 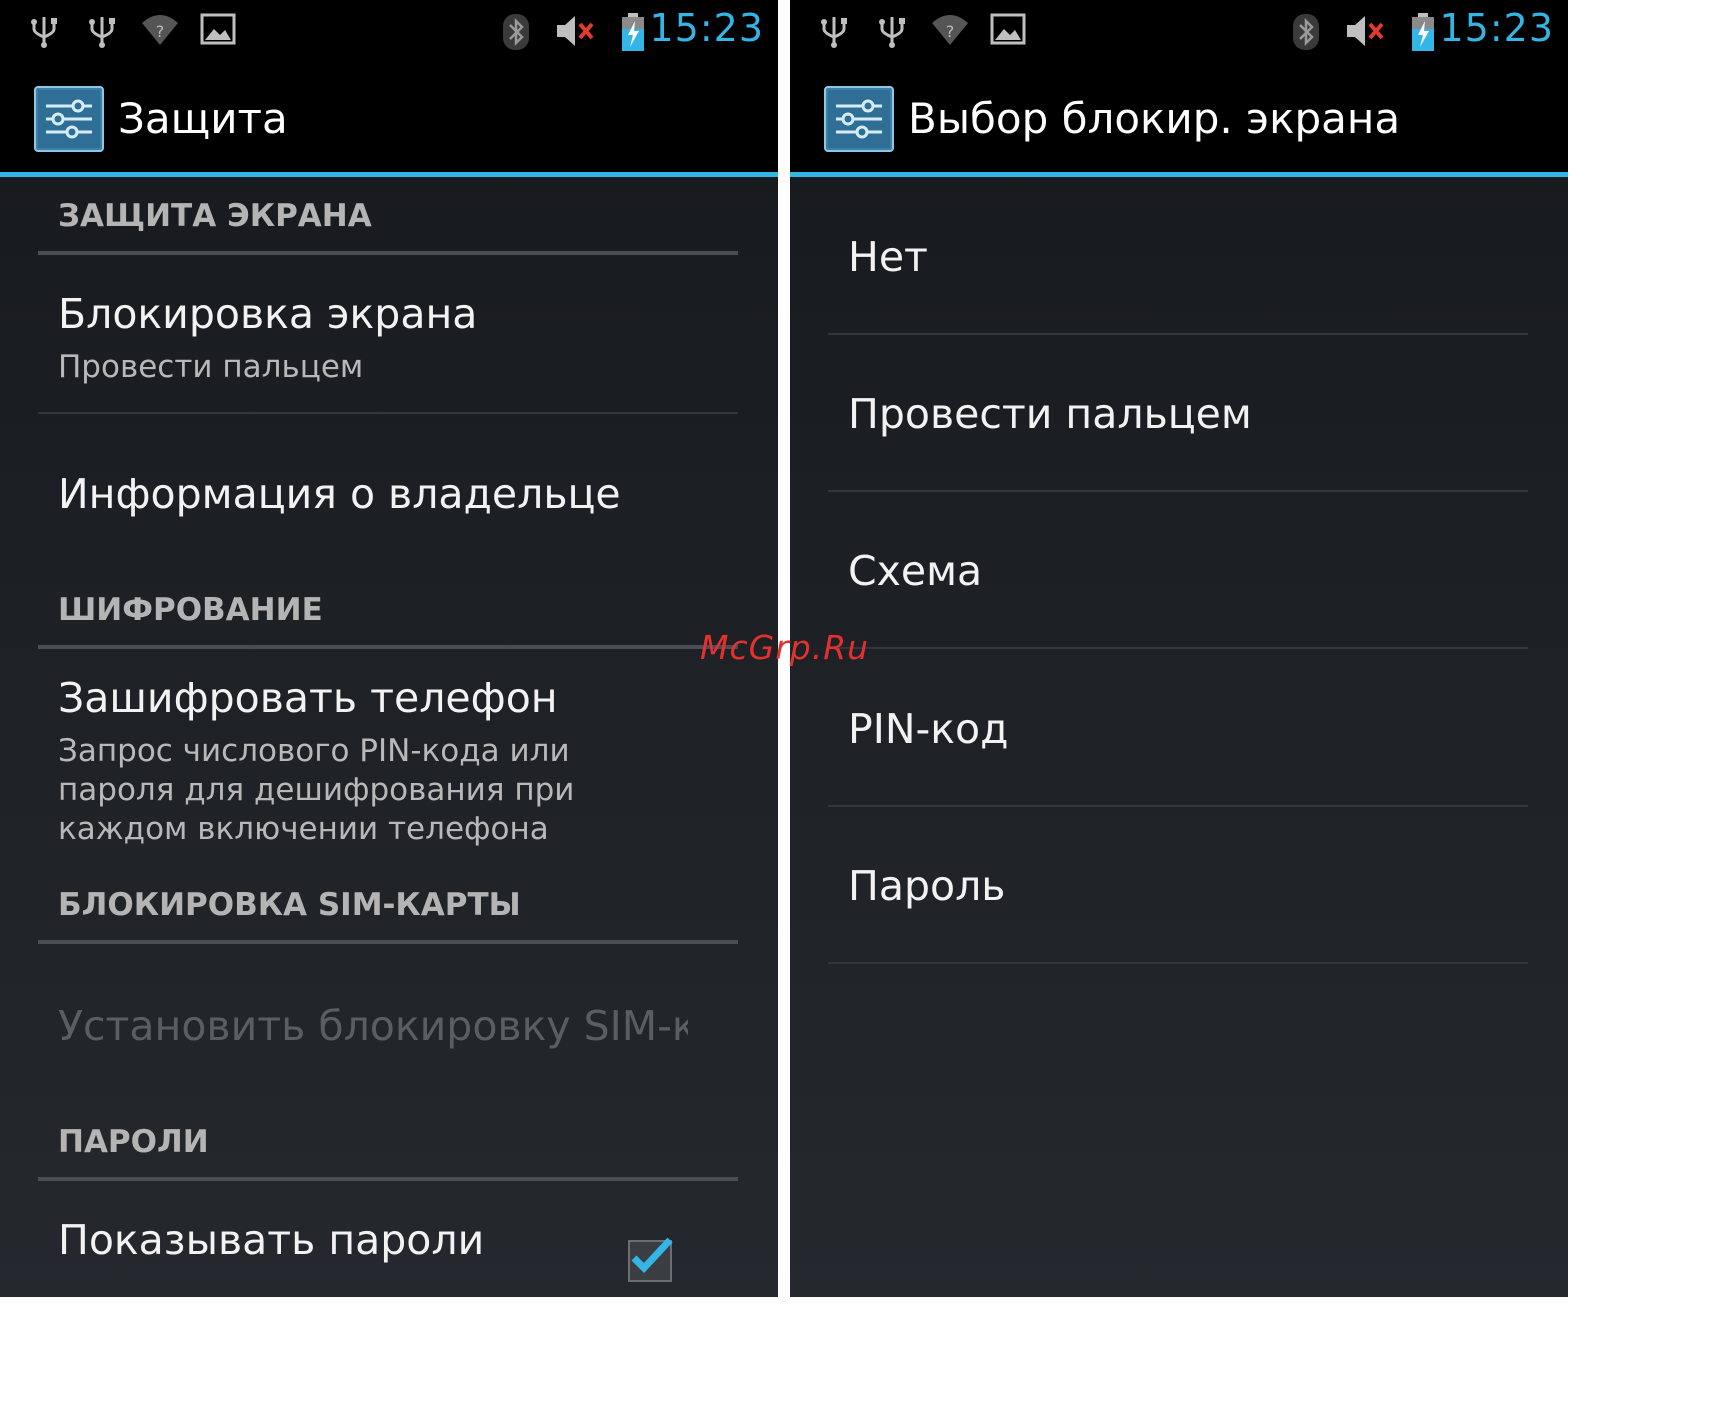 I want to click on encrypt-phone-title: Зашифровать телефон, so click(x=308, y=698).